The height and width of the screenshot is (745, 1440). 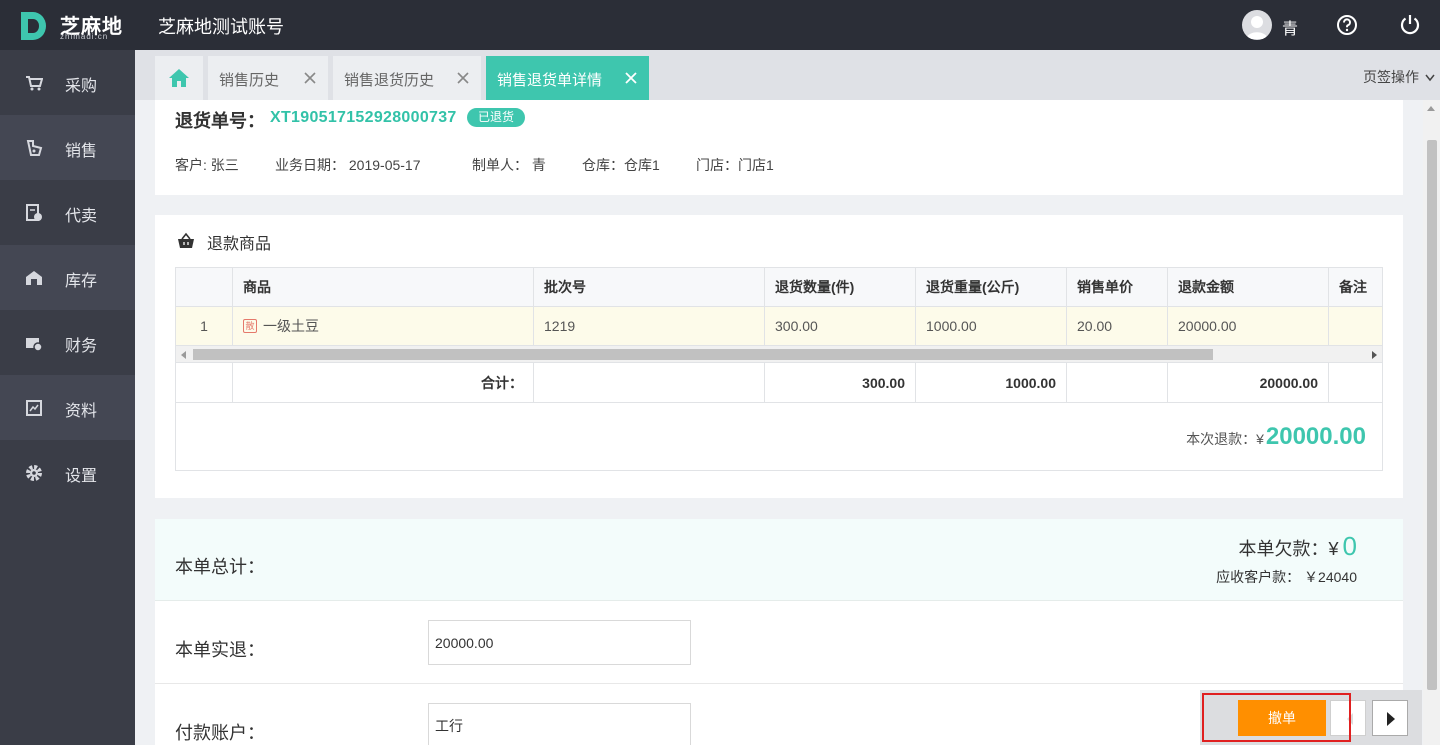 I want to click on totals-header: 本单总计： 本单欠款：¥ 0 应收客户款： ￥24040, so click(x=779, y=560).